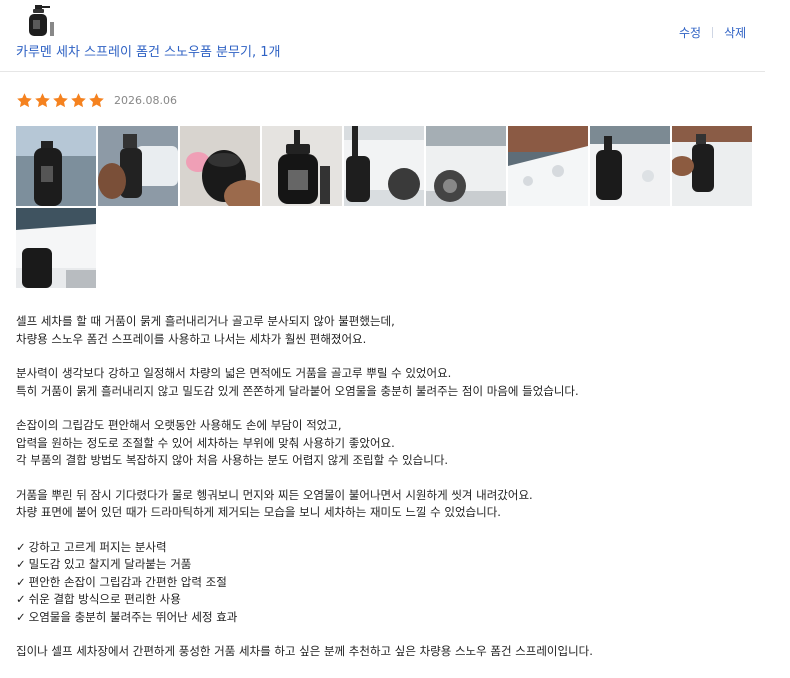 The width and height of the screenshot is (790, 678). I want to click on checklist-item: ✓ 밀도감 있고 찰지게 달라붙는 거품, so click(104, 564).